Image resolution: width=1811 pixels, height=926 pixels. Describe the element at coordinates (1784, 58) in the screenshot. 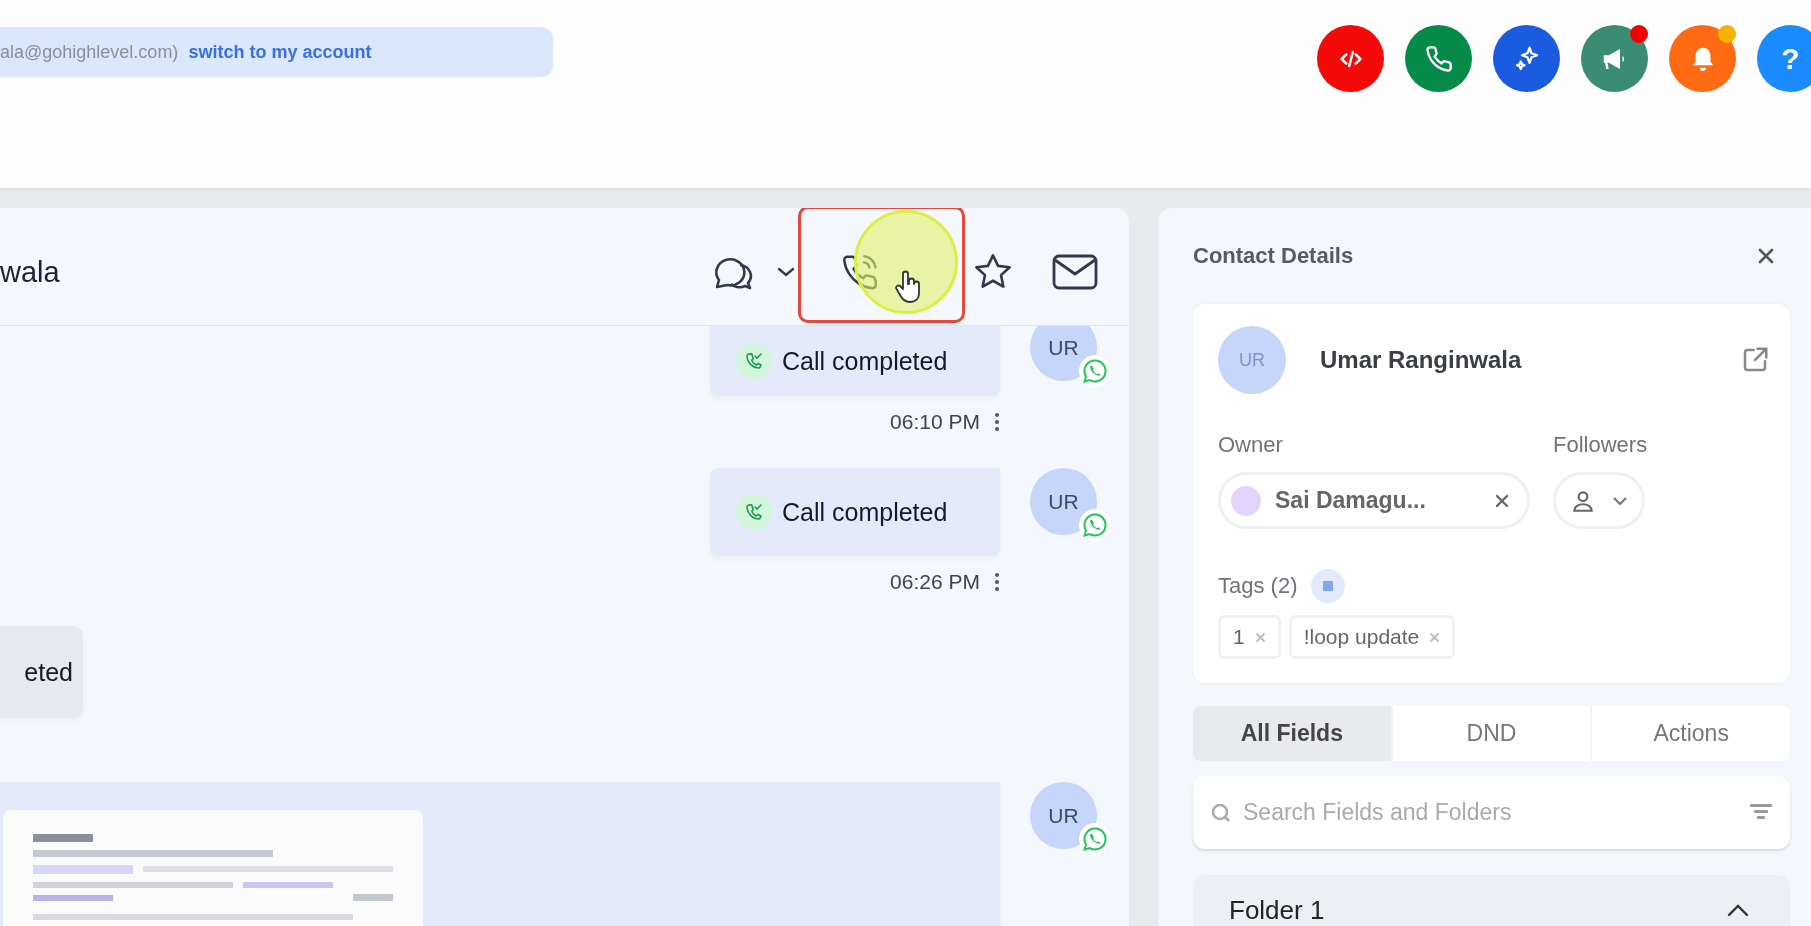

I see `help-button: ?` at that location.